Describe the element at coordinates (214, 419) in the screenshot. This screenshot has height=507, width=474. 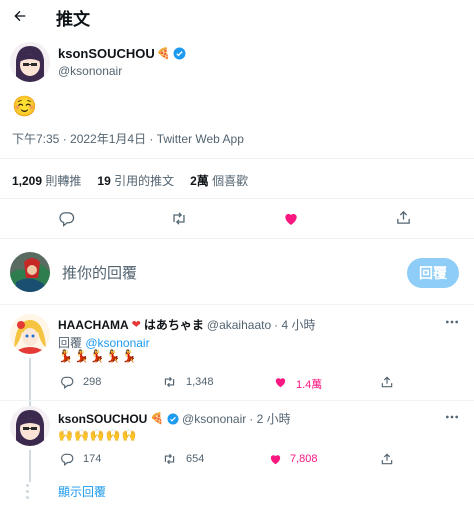
I see `reply-handle: @ksononair` at that location.